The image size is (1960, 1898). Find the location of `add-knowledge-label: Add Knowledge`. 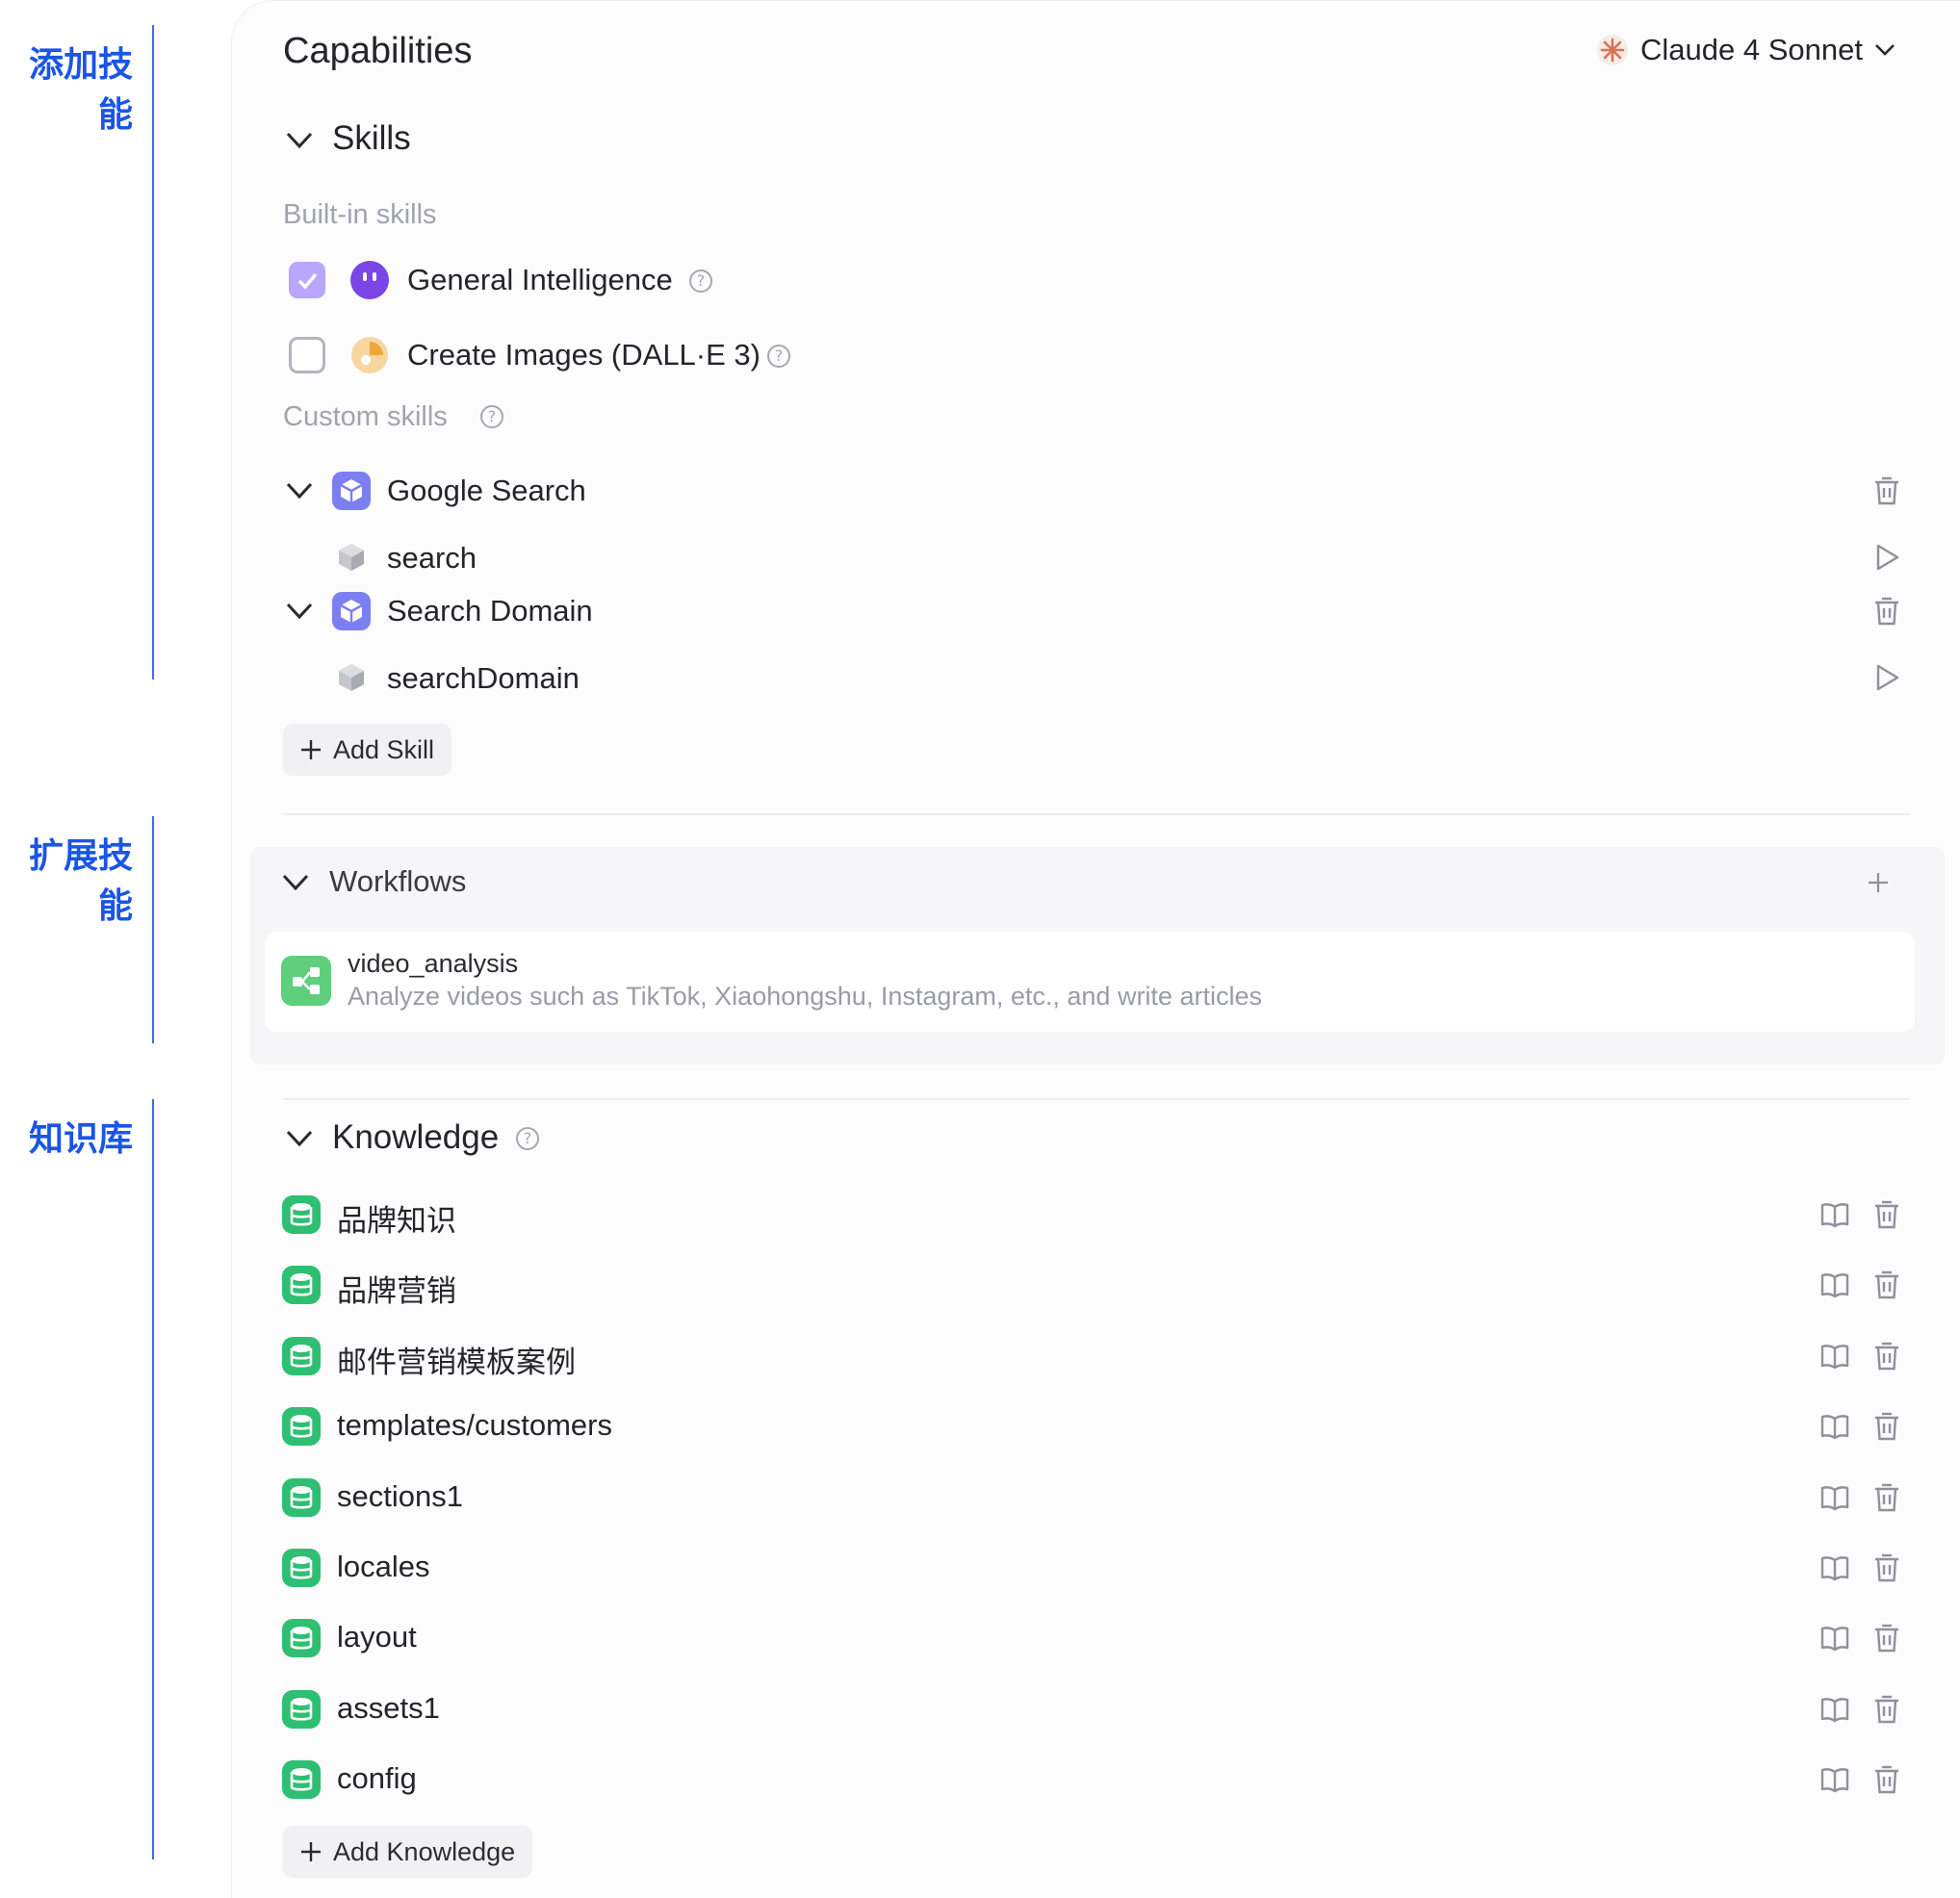

add-knowledge-label: Add Knowledge is located at coordinates (424, 1851).